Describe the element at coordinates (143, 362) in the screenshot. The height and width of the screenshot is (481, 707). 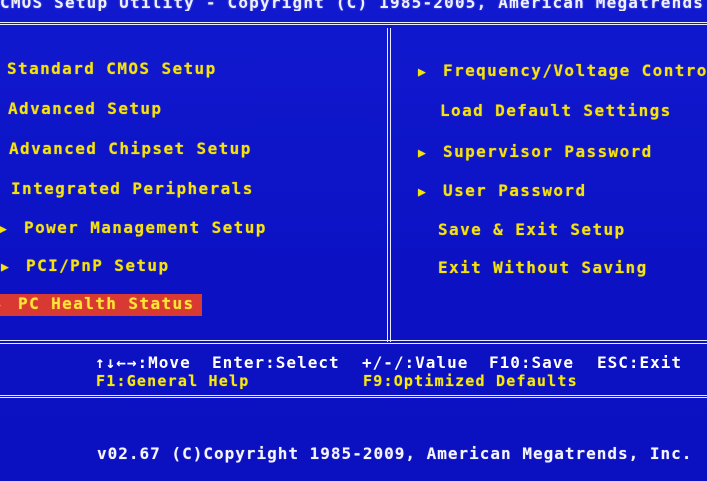
I see `move-key-hint: ↑↓←→:Move` at that location.